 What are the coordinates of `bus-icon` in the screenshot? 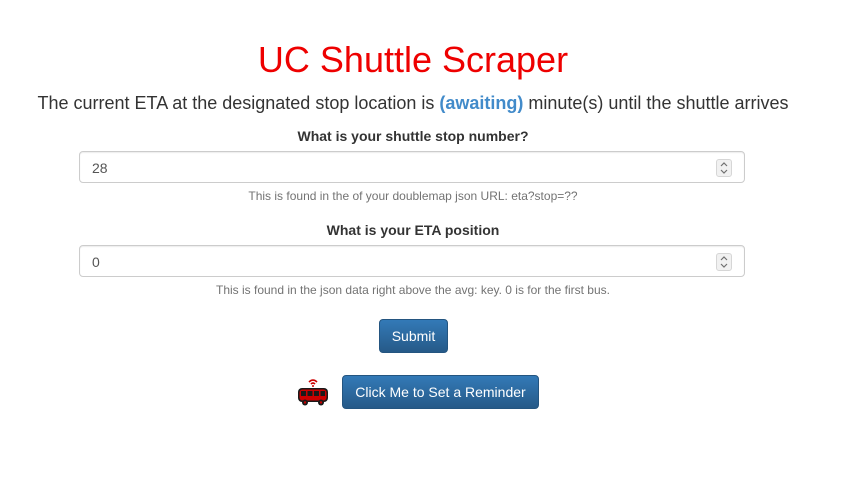 It's located at (313, 392).